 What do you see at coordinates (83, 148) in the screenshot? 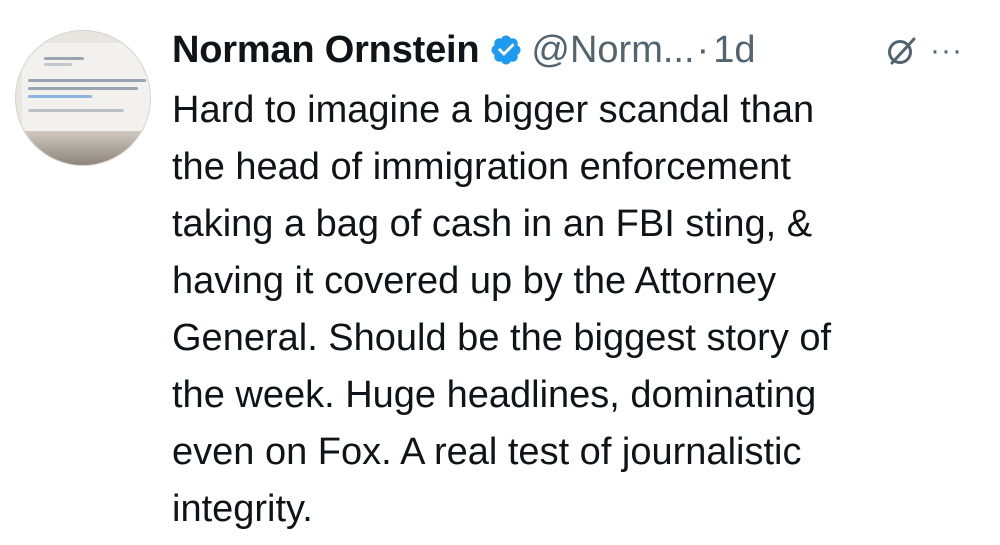
I see `avatar-shadow` at bounding box center [83, 148].